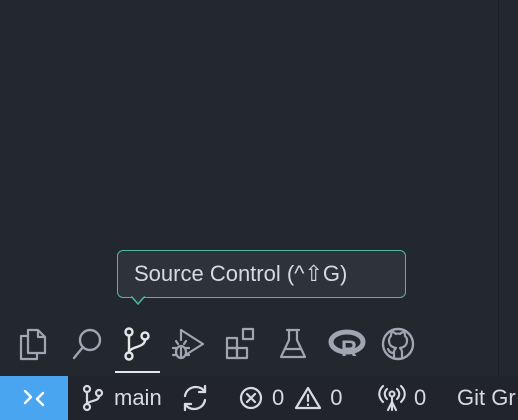 This screenshot has height=420, width=518. Describe the element at coordinates (336, 397) in the screenshot. I see `warning-count: 0` at that location.